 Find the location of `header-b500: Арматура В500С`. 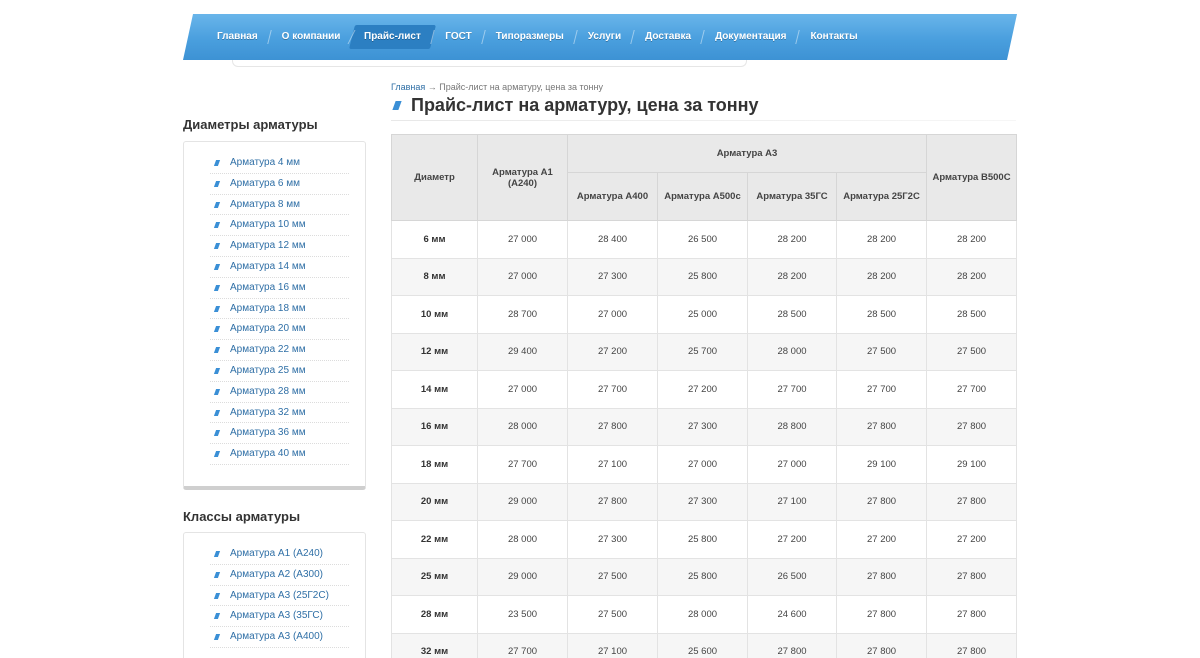

header-b500: Арматура В500С is located at coordinates (972, 177).